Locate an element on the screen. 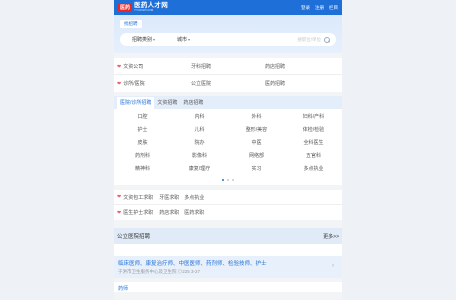 This screenshot has height=300, width=456. quick-links-row: ❤ 诊所/医院 公立医院 医药招聘 is located at coordinates (228, 83).